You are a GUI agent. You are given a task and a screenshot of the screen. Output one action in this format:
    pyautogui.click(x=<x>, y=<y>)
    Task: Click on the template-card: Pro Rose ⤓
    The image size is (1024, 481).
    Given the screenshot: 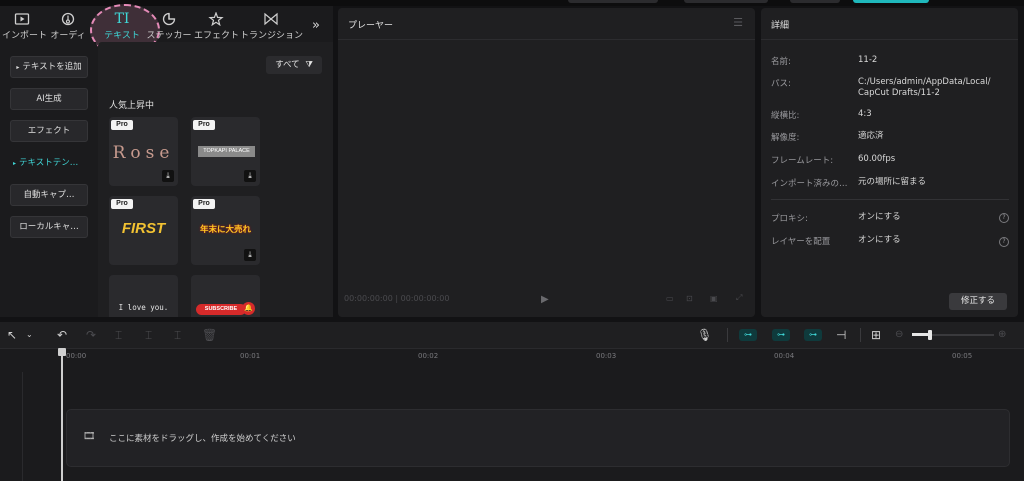 What is the action you would take?
    pyautogui.click(x=143, y=151)
    